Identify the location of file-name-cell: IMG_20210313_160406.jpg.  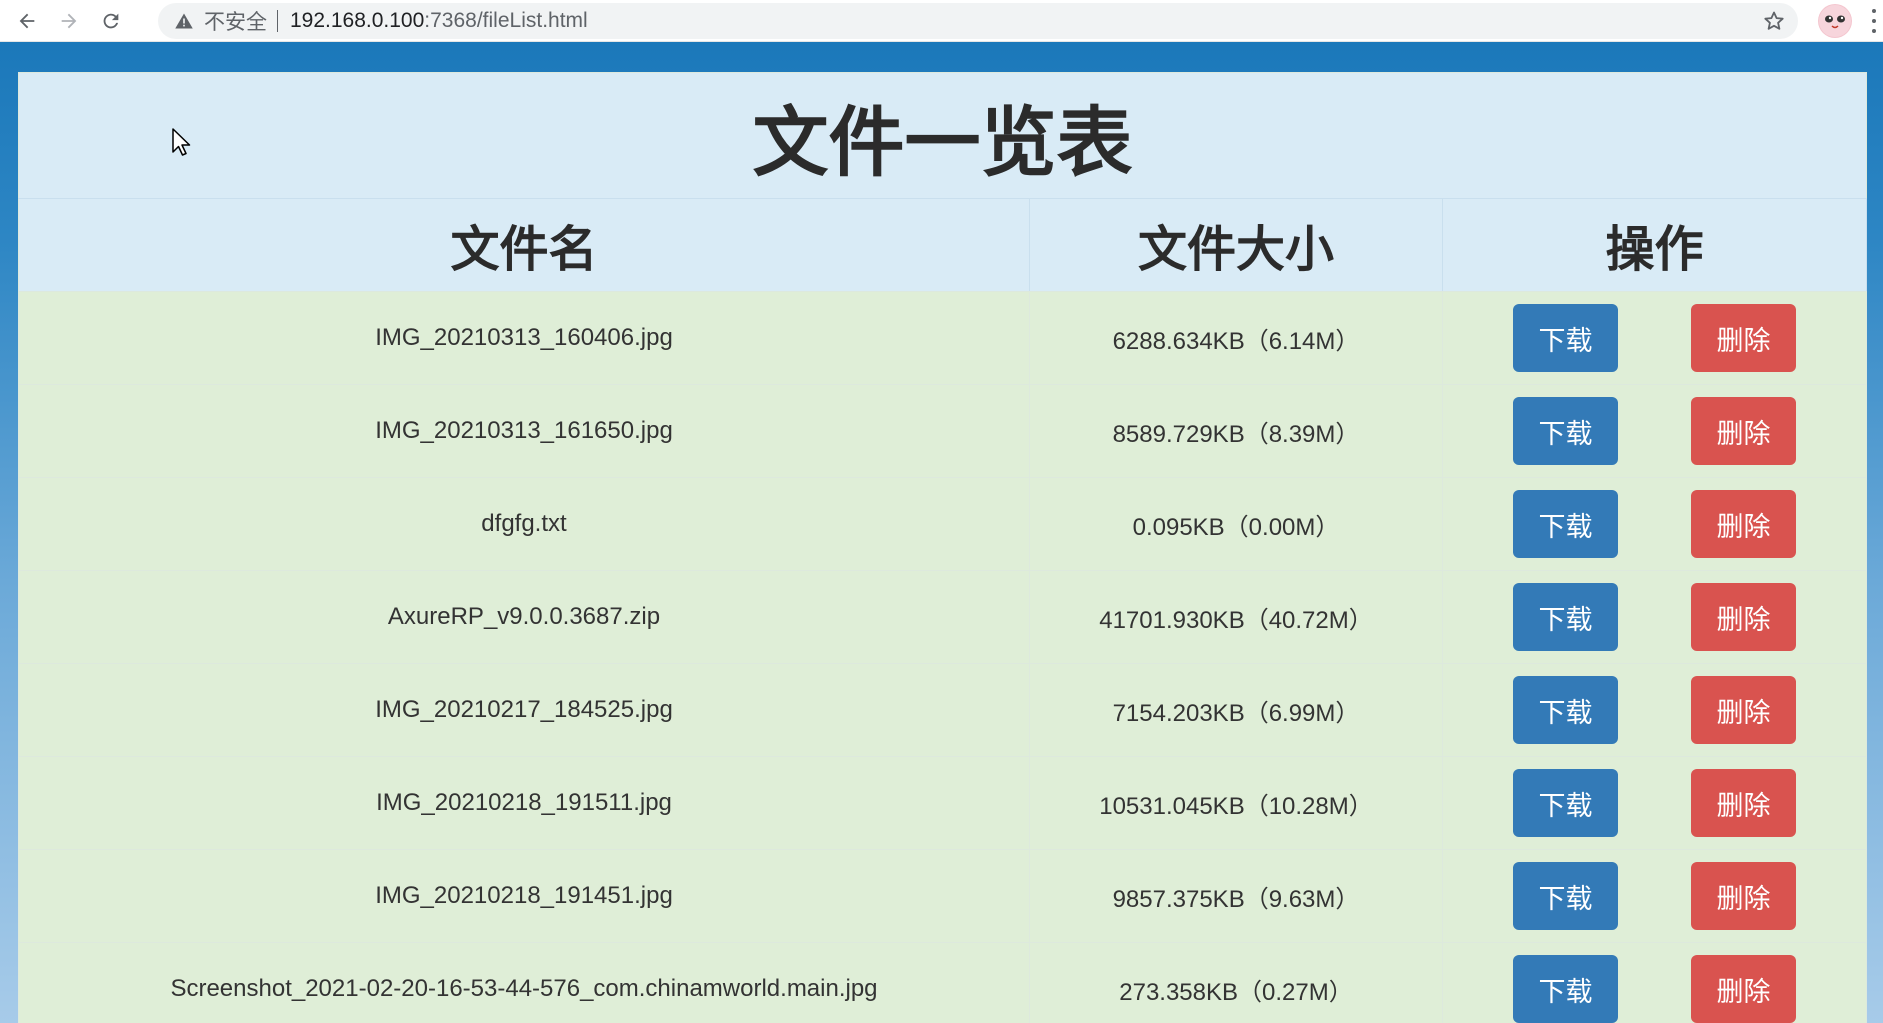
(524, 338).